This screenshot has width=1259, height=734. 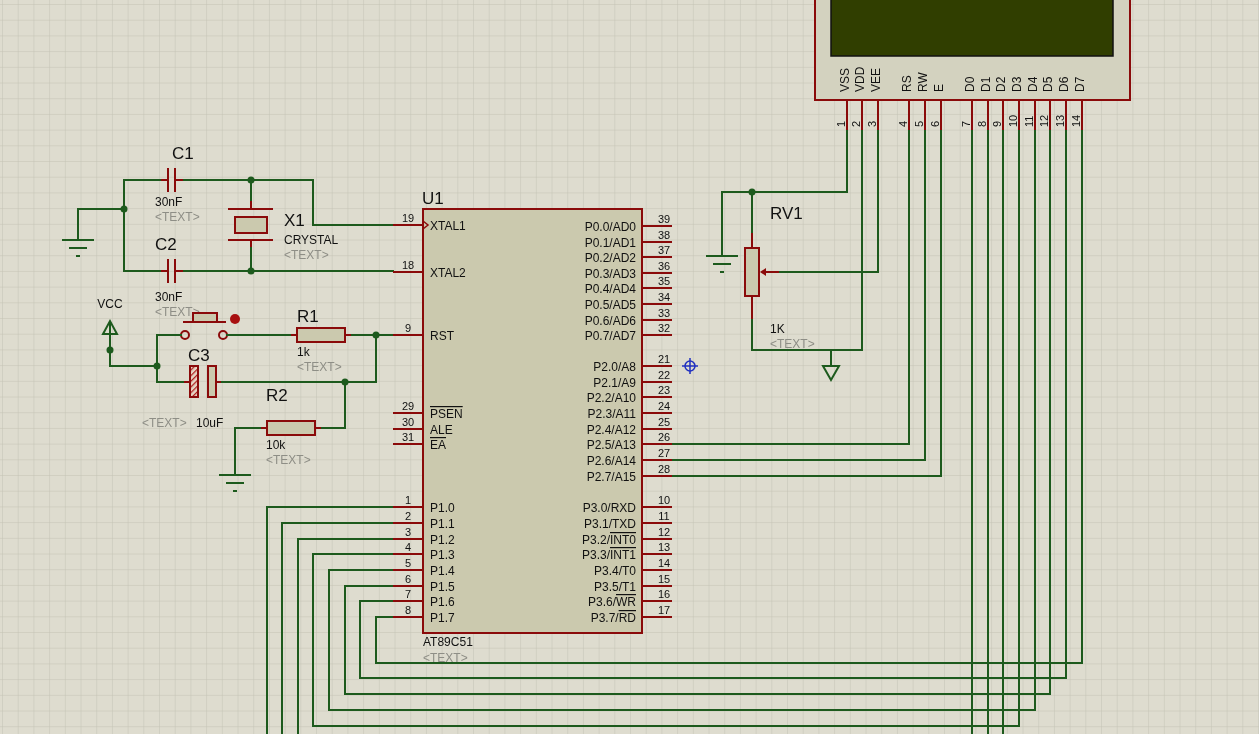 I want to click on pin-label: P0.7/AD7, so click(x=610, y=336).